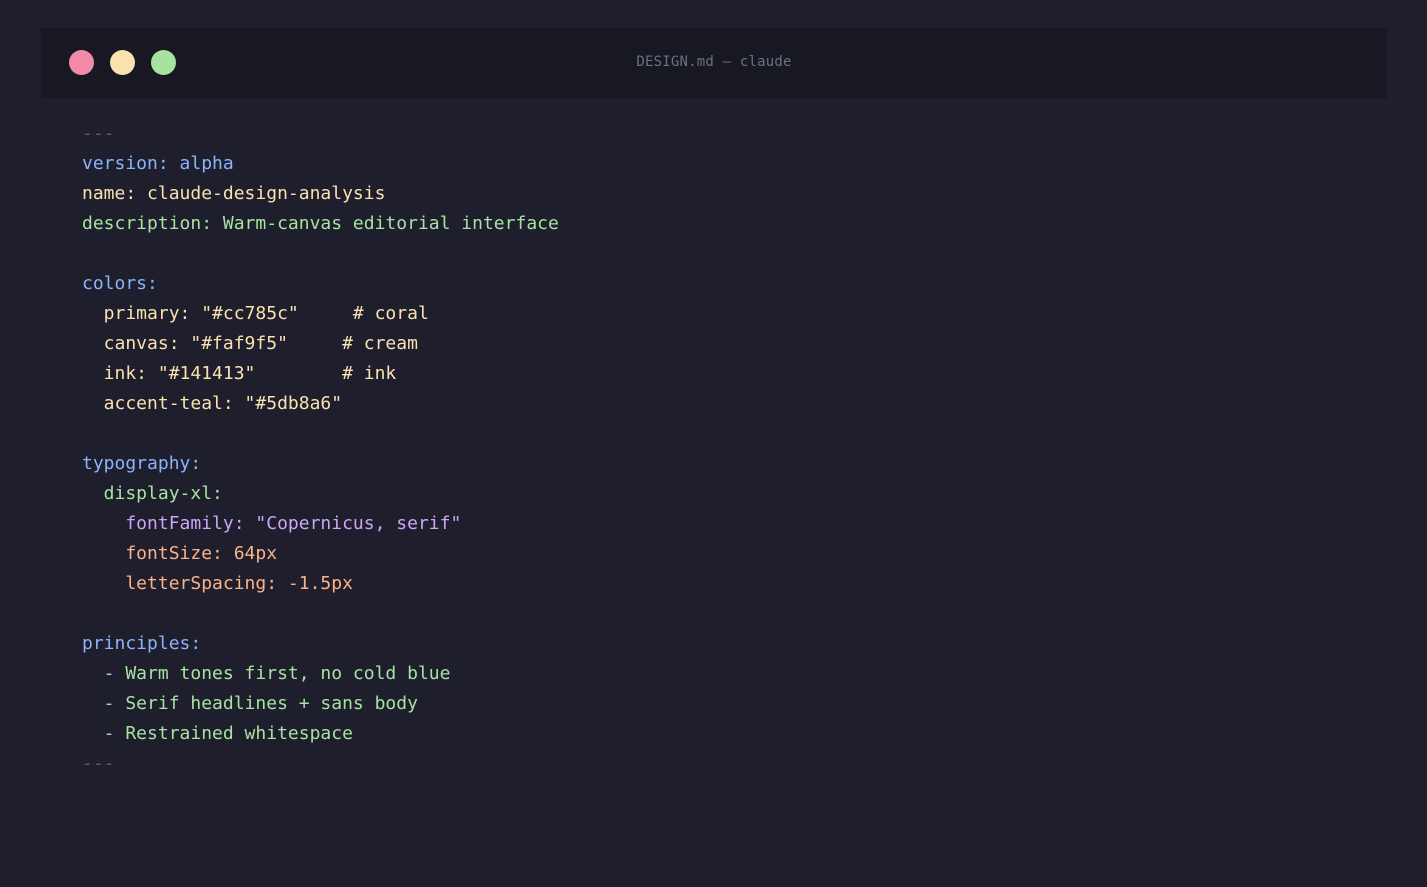  I want to click on code-line: principles:, so click(142, 643).